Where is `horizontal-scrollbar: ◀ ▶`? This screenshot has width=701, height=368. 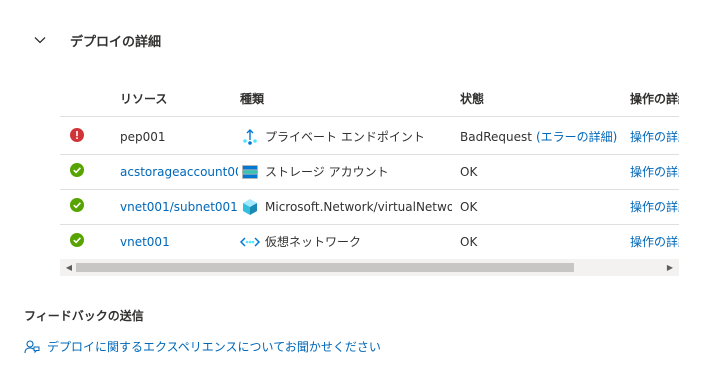
horizontal-scrollbar: ◀ ▶ is located at coordinates (369, 267).